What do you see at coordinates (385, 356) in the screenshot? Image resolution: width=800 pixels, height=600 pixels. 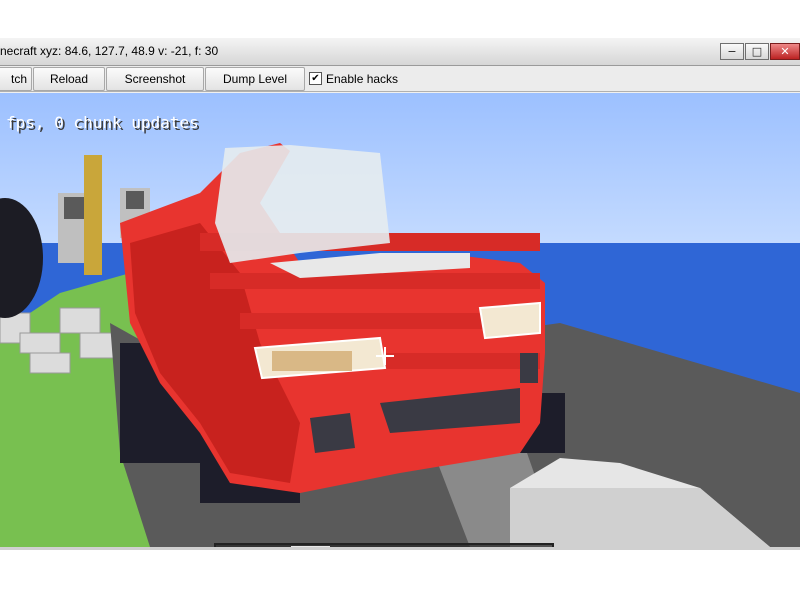 I see `crosshair-icon` at bounding box center [385, 356].